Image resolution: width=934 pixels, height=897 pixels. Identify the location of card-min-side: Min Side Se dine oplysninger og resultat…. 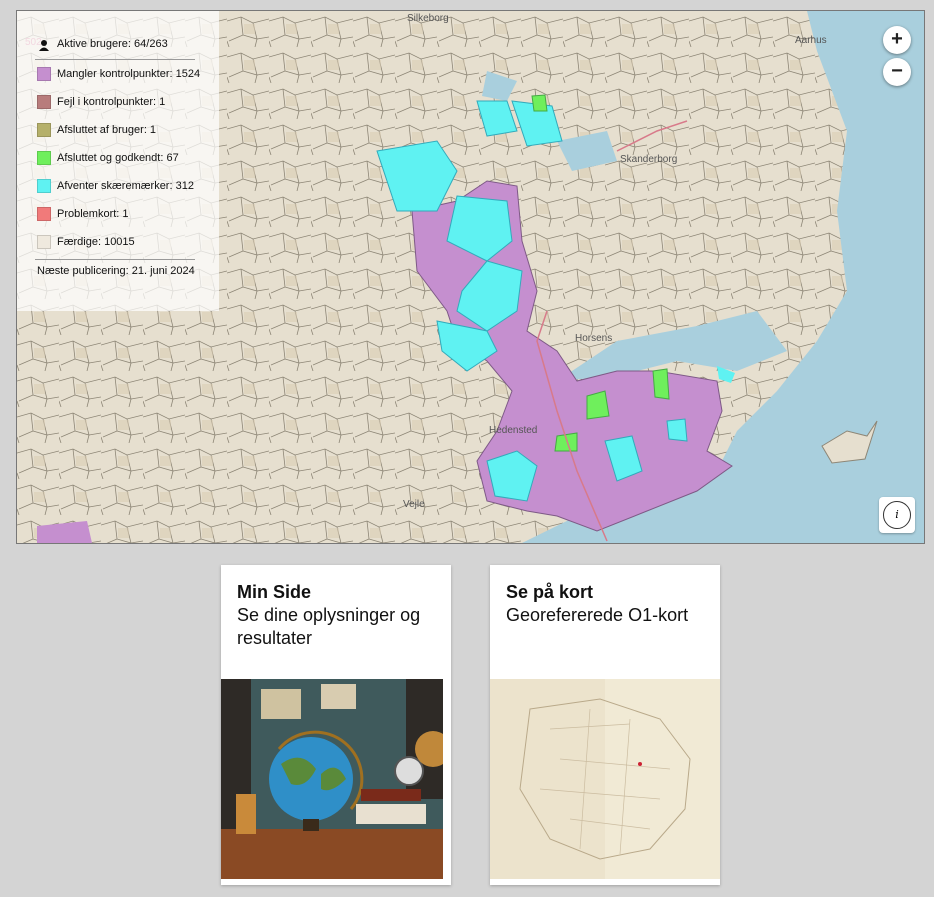
(336, 725).